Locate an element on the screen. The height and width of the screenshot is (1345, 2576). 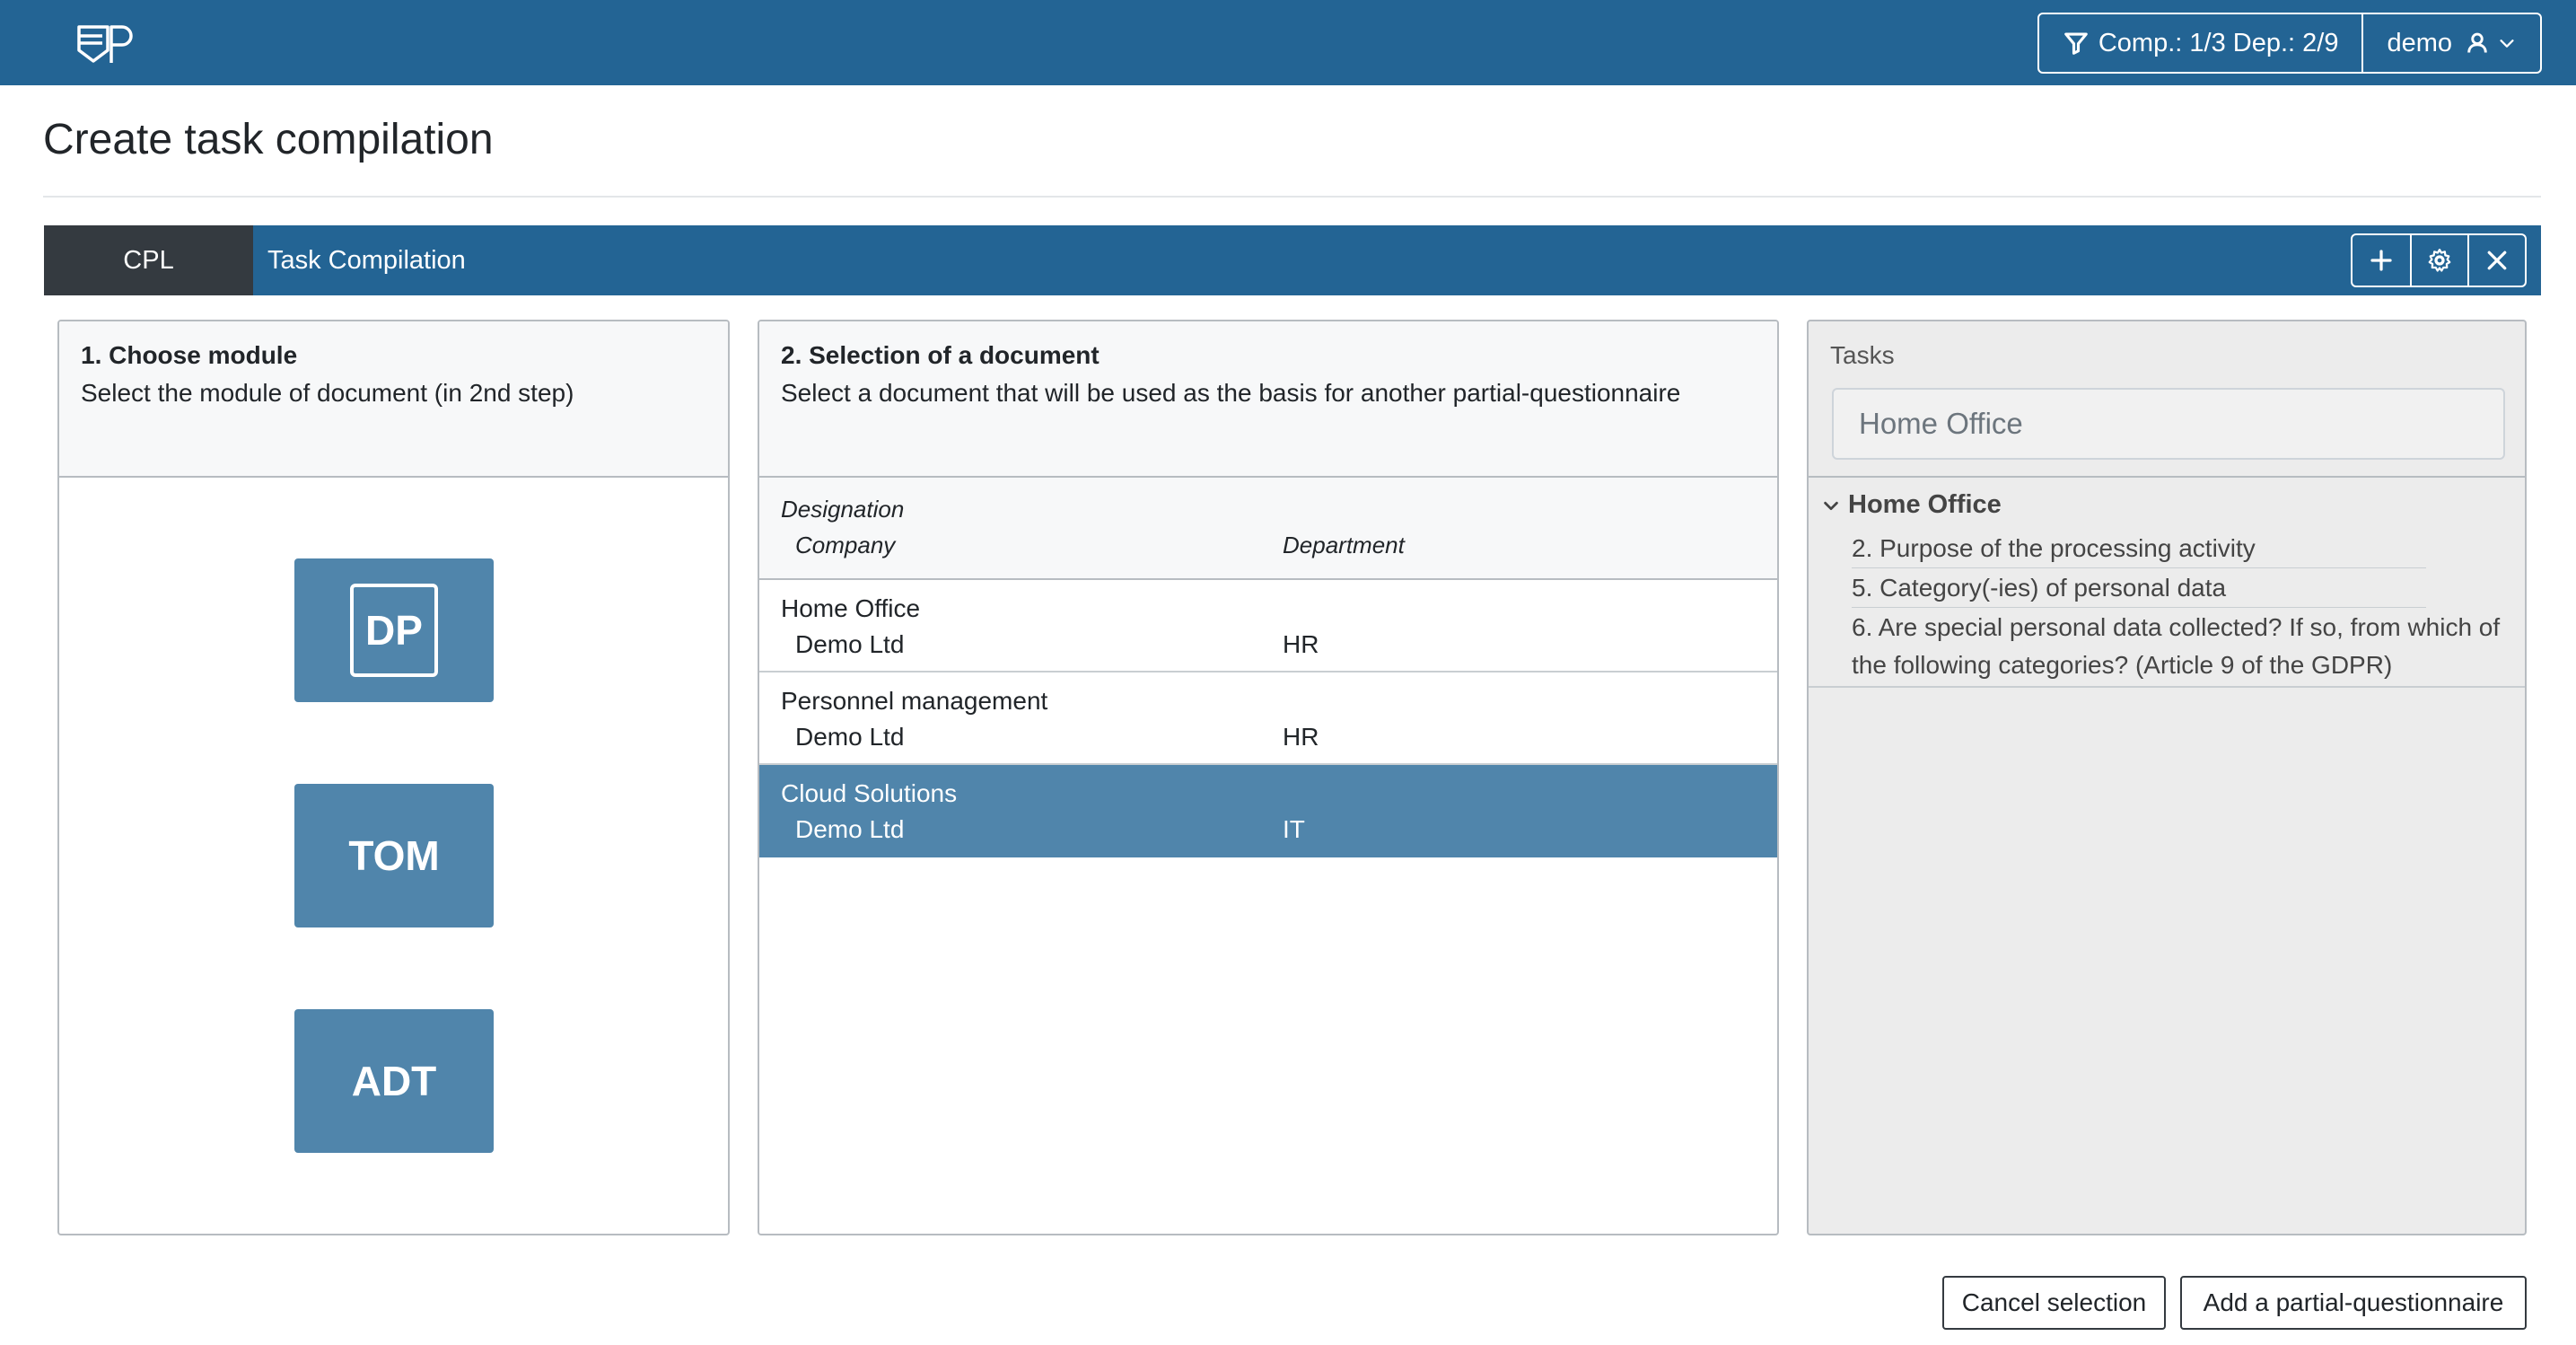
gear-icon is located at coordinates (2439, 260).